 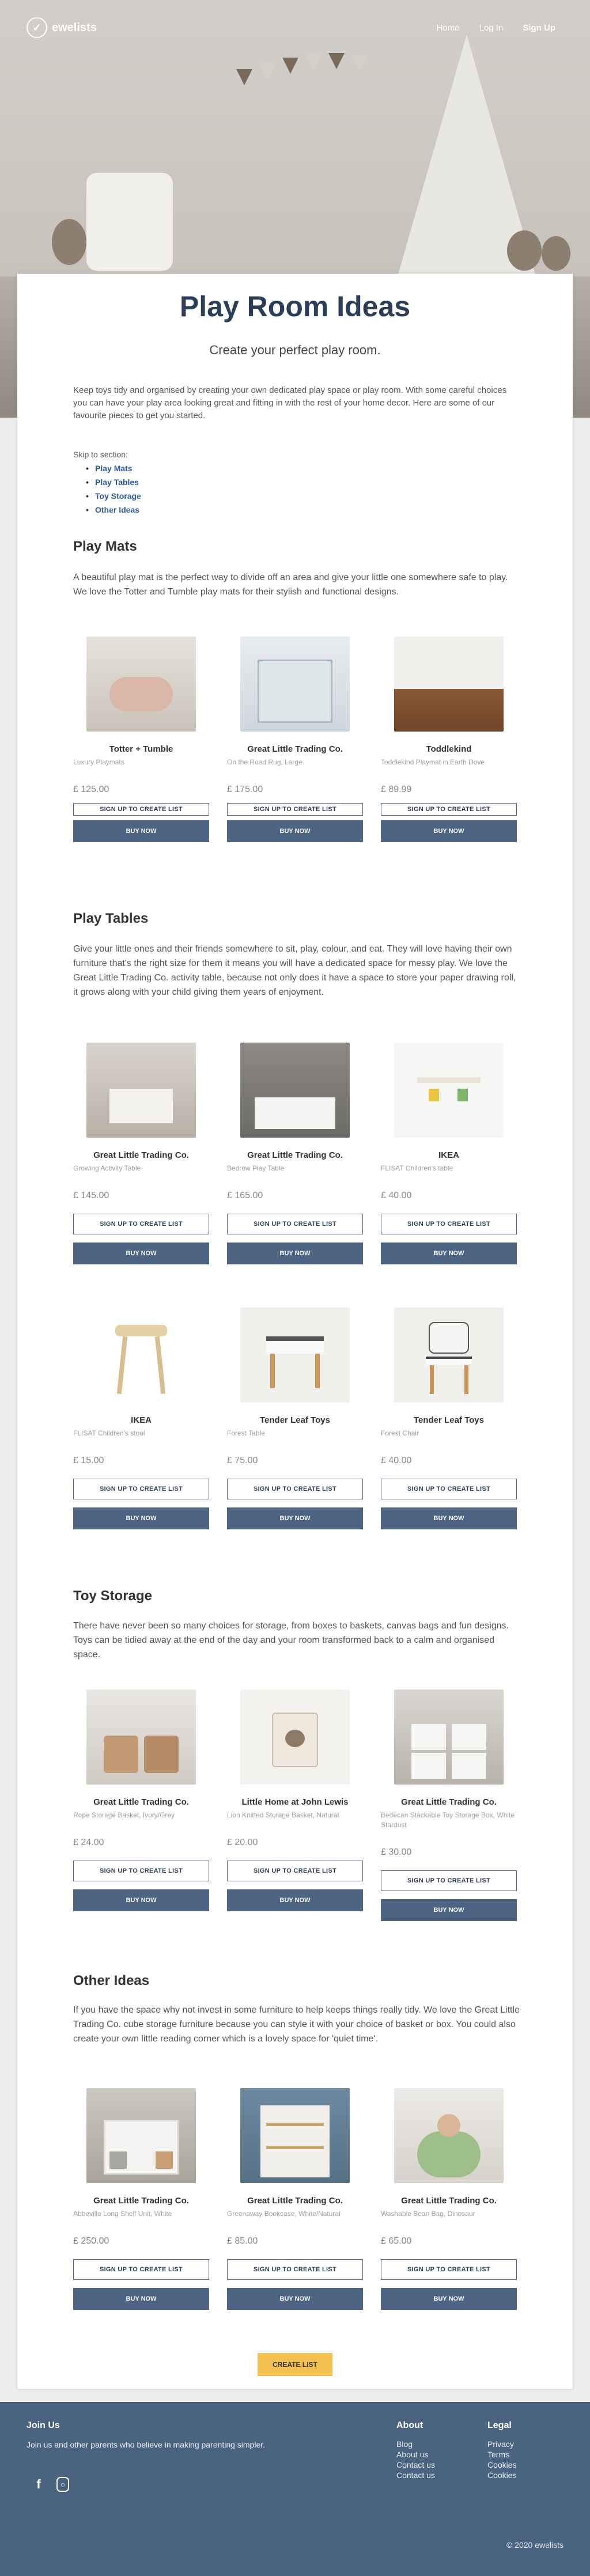 What do you see at coordinates (283, 1815) in the screenshot?
I see `product-name: Lion Knitted Storage Basket, Natural` at bounding box center [283, 1815].